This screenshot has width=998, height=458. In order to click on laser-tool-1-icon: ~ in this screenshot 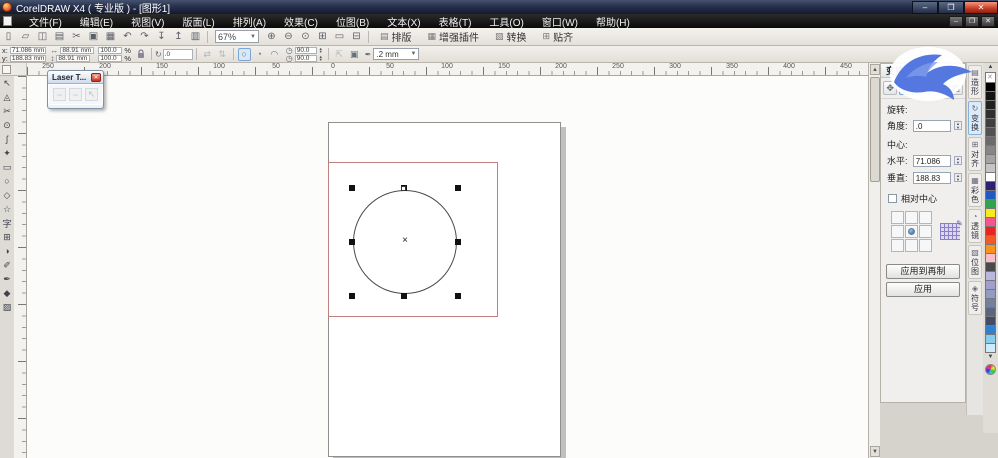, I will do `click(59, 94)`.